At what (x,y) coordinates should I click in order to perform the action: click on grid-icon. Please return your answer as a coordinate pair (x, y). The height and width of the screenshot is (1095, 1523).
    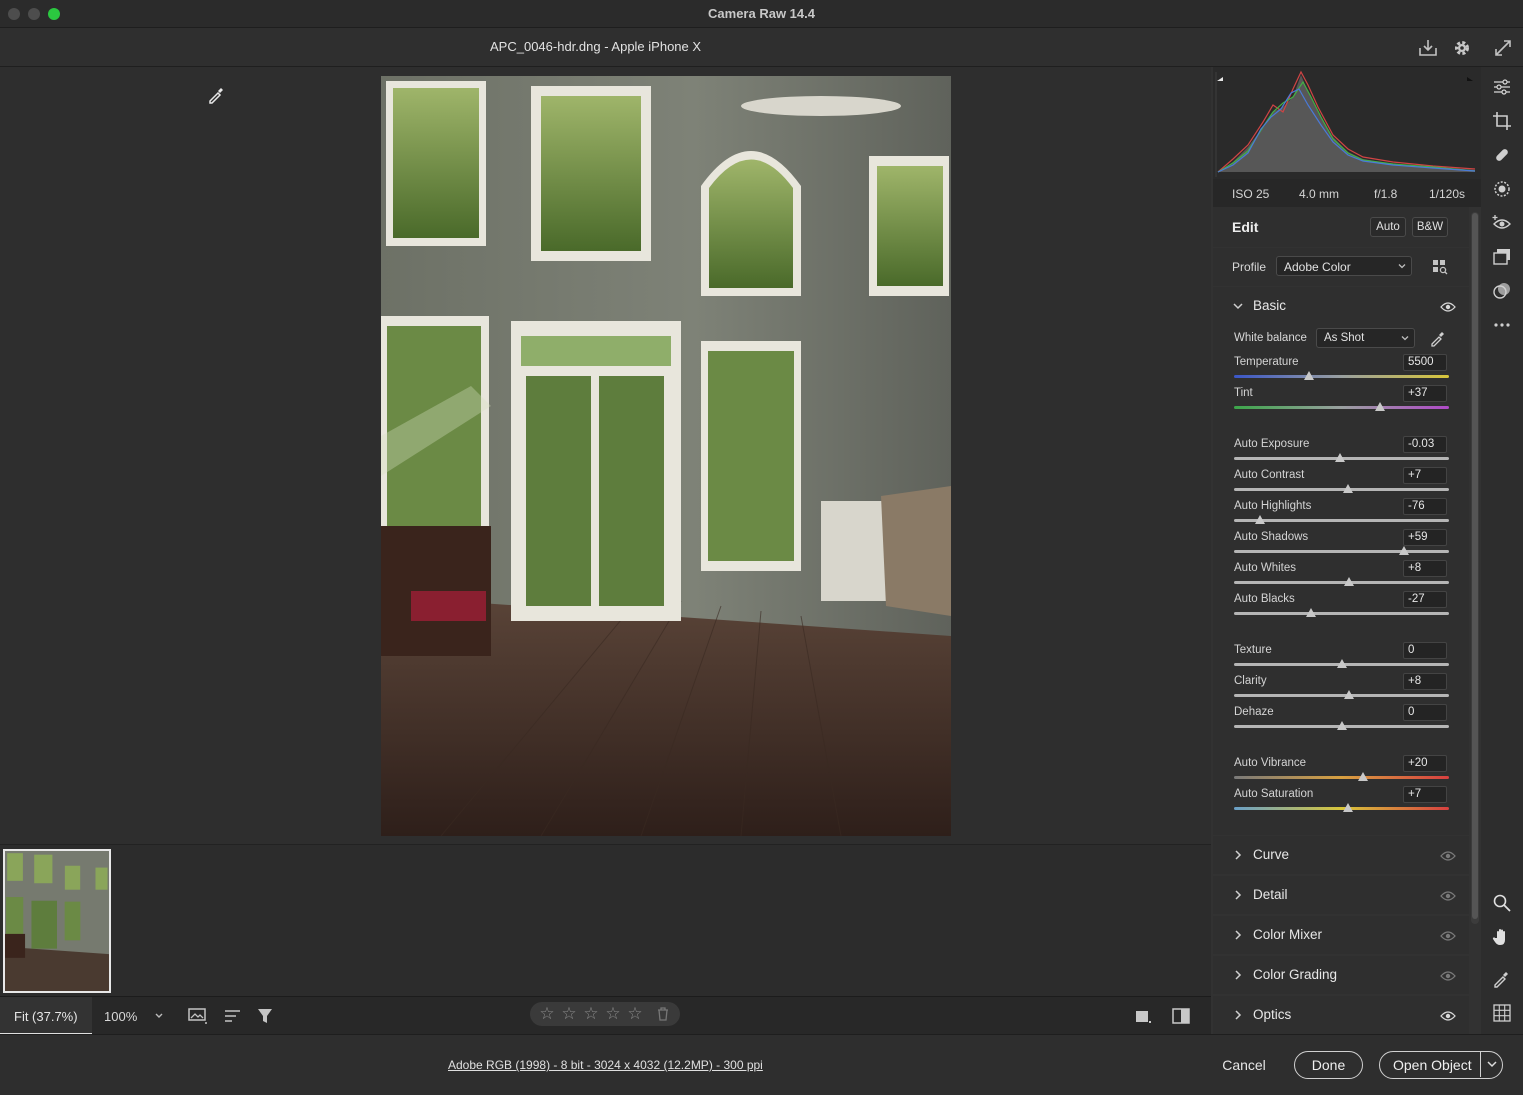
    Looking at the image, I should click on (1502, 1013).